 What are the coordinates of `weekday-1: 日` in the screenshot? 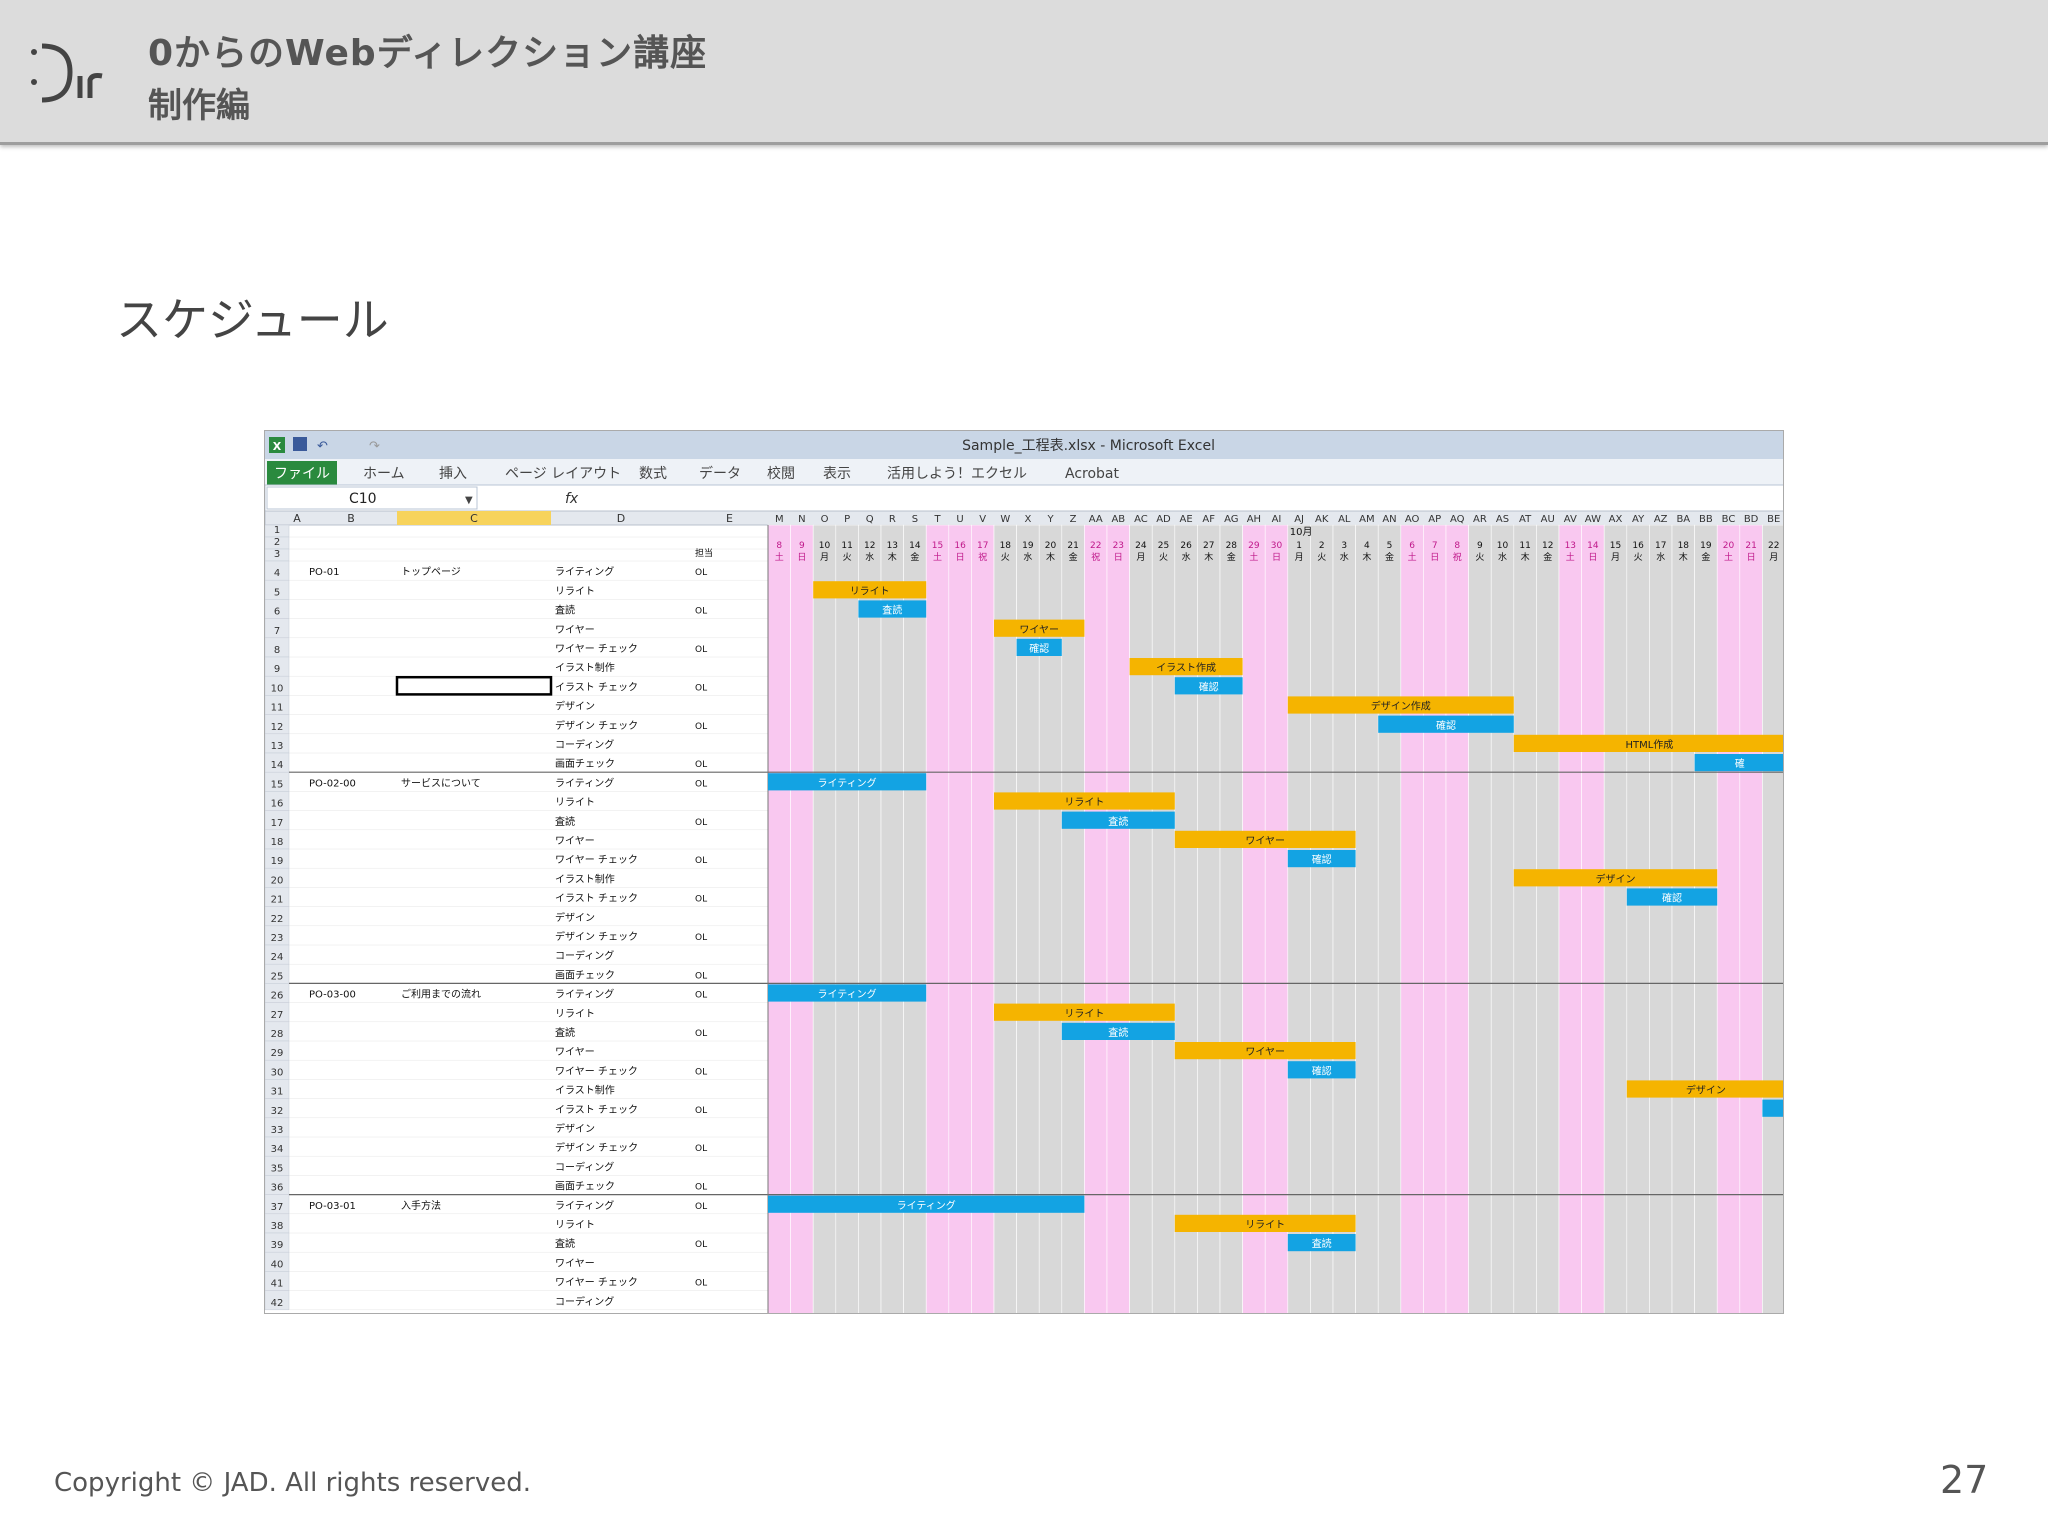 It's located at (801, 557).